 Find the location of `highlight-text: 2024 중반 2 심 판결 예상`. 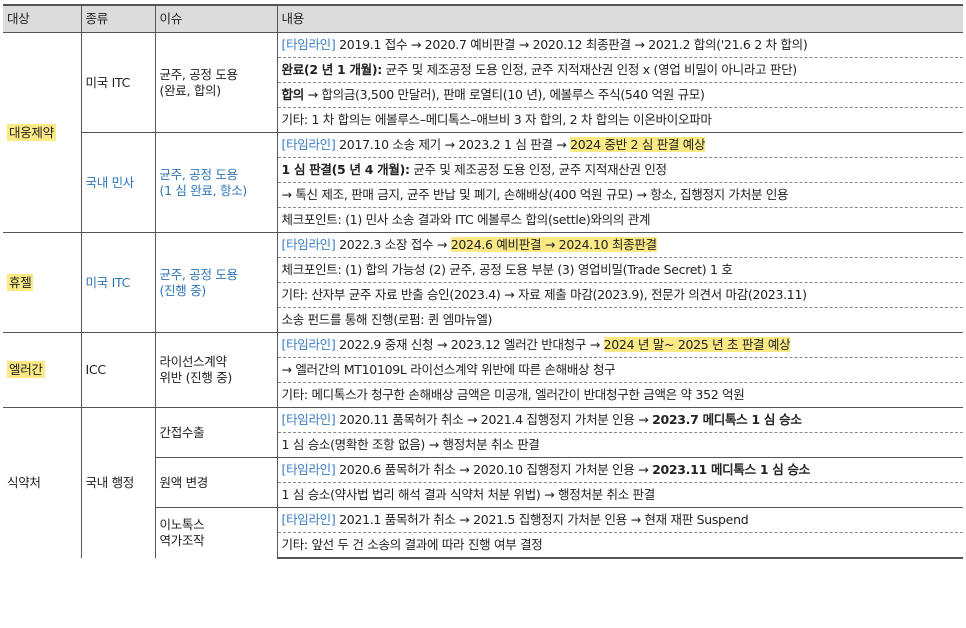

highlight-text: 2024 중반 2 심 판결 예상 is located at coordinates (638, 144).